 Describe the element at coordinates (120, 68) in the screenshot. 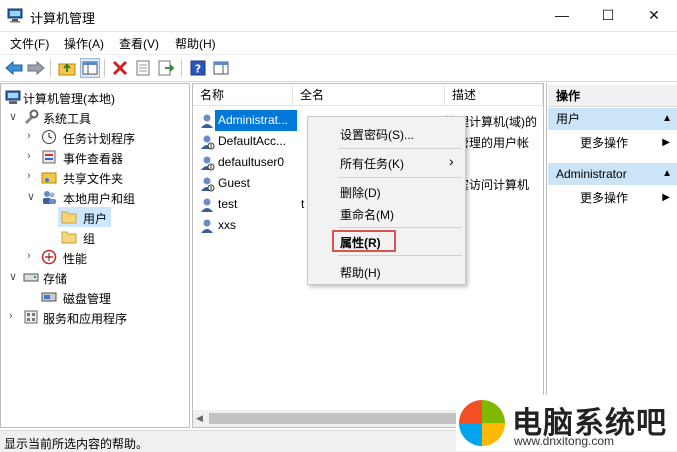

I see `delete-icon` at that location.